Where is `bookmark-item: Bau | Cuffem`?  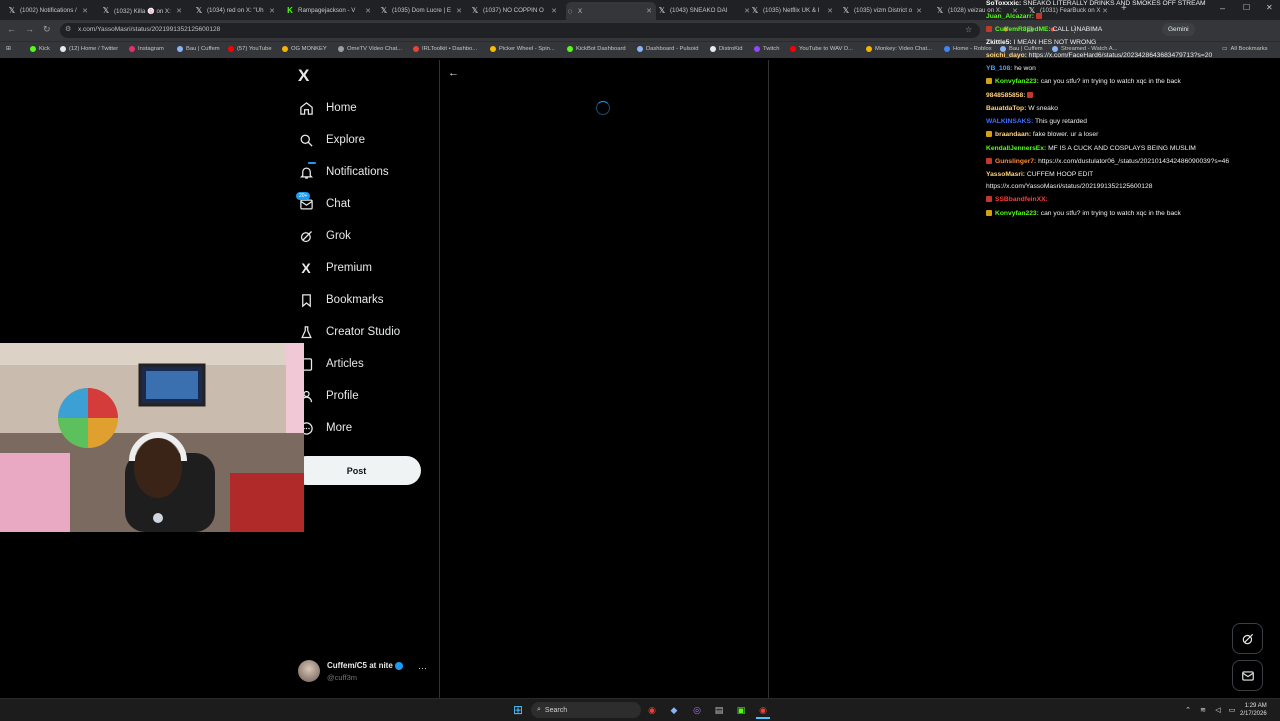 bookmark-item: Bau | Cuffem is located at coordinates (198, 49).